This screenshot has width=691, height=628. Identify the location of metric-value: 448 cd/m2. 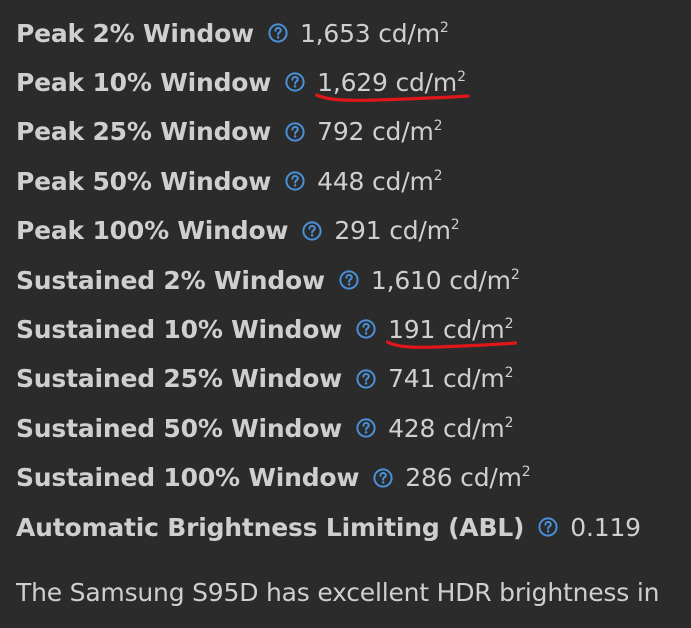
(379, 181).